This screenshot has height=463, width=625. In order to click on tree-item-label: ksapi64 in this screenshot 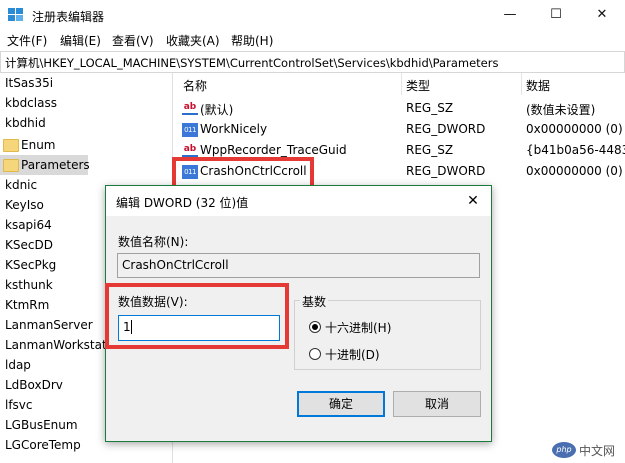, I will do `click(28, 225)`.